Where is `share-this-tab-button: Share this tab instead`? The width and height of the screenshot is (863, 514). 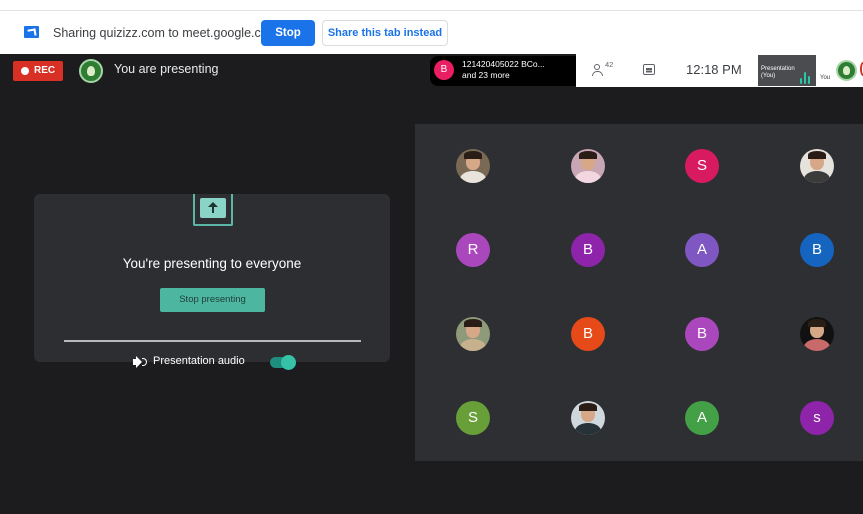
share-this-tab-button: Share this tab instead is located at coordinates (385, 33).